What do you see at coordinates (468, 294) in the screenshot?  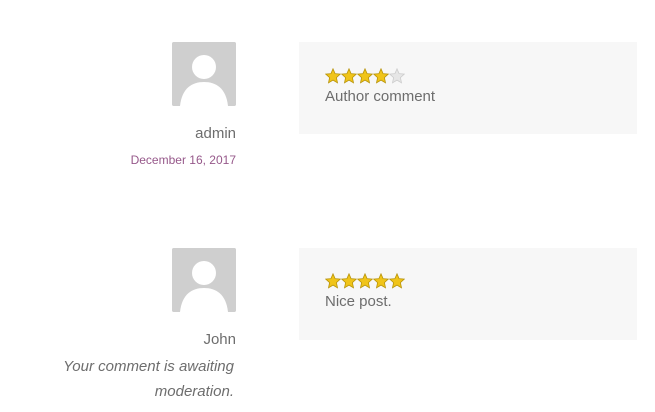 I see `review-bubble: Nice post.` at bounding box center [468, 294].